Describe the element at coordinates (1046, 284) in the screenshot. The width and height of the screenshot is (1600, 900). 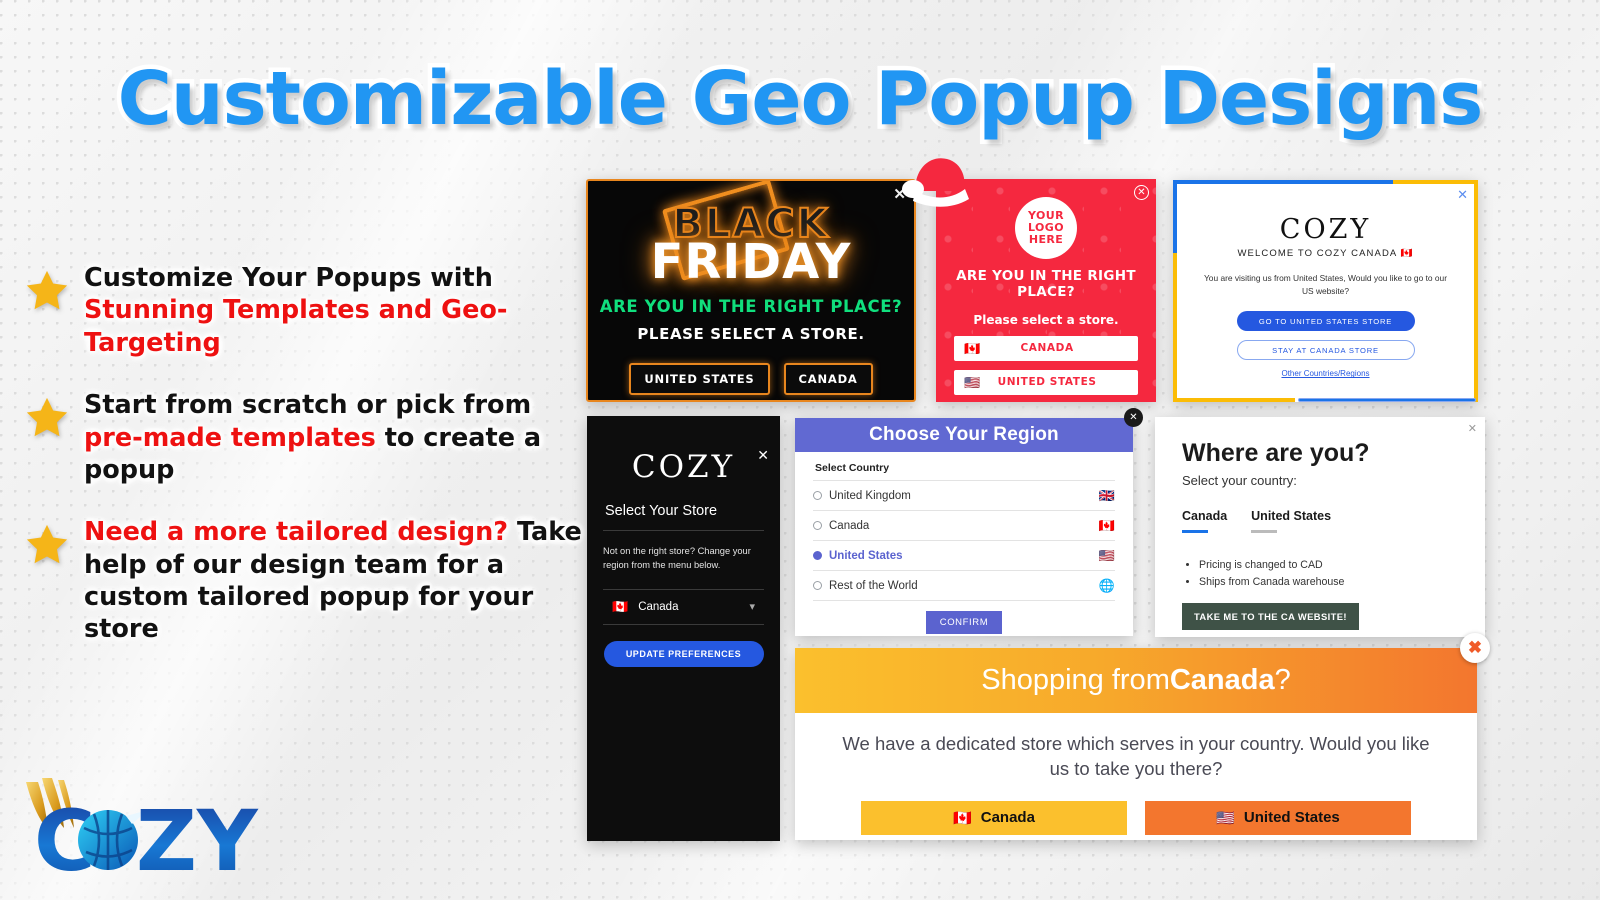
I see `red-popup-question: ARE YOU IN THE RIGHT PLACE?` at that location.